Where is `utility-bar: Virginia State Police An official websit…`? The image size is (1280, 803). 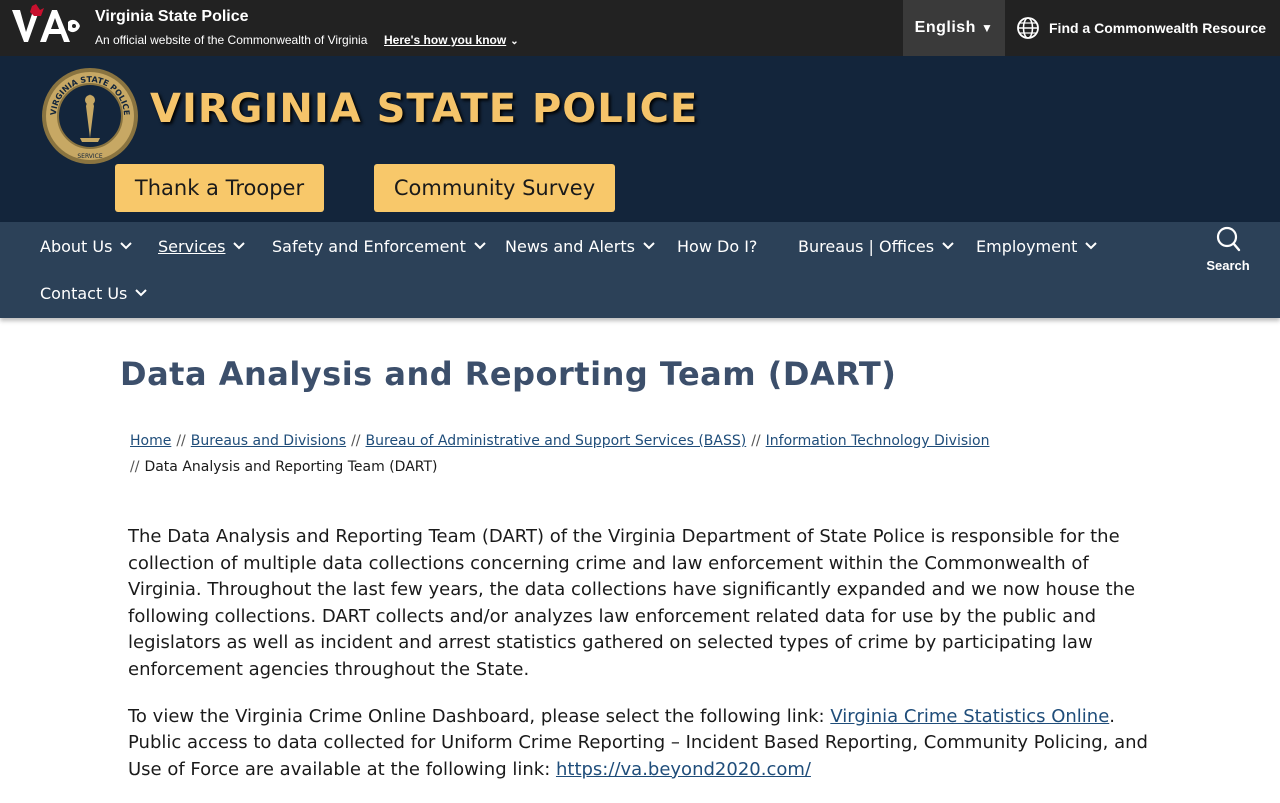
utility-bar: Virginia State Police An official websit… is located at coordinates (640, 28).